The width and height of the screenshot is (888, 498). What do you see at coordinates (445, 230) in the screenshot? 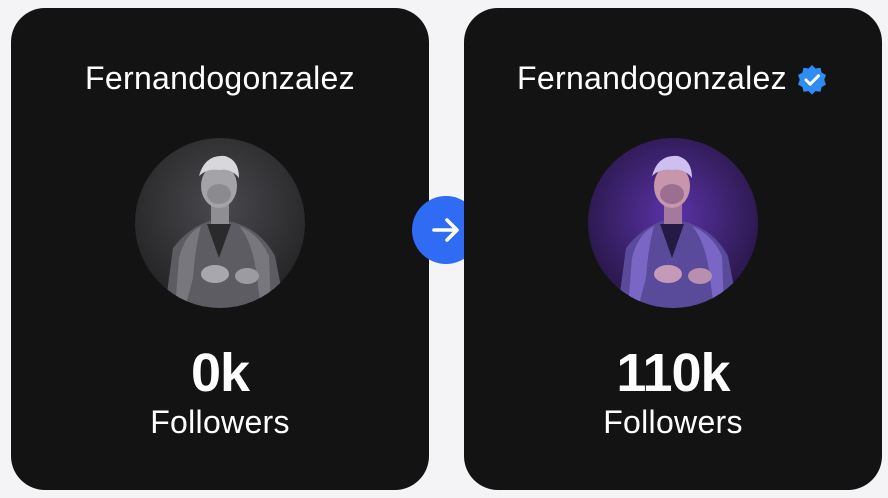
I see `arrow-right-icon` at bounding box center [445, 230].